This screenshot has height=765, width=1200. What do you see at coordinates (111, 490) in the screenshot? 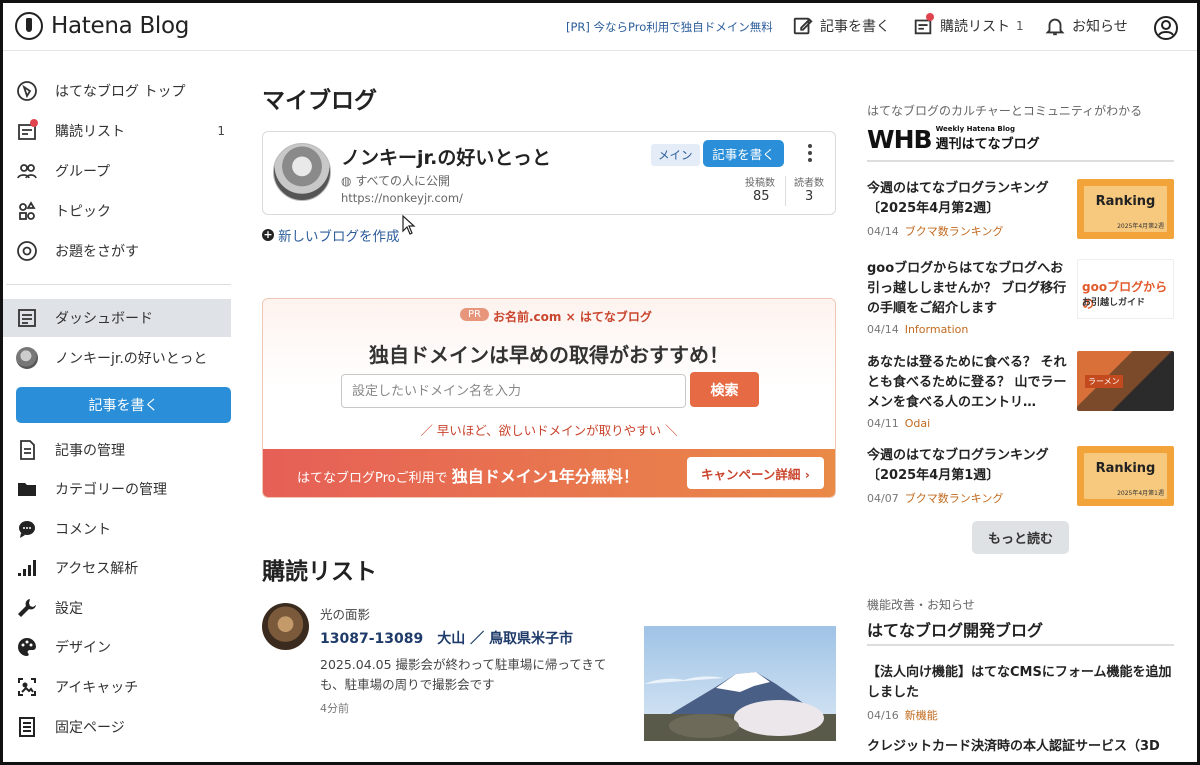
I see `sidebar-item-label: カテゴリーの管理` at bounding box center [111, 490].